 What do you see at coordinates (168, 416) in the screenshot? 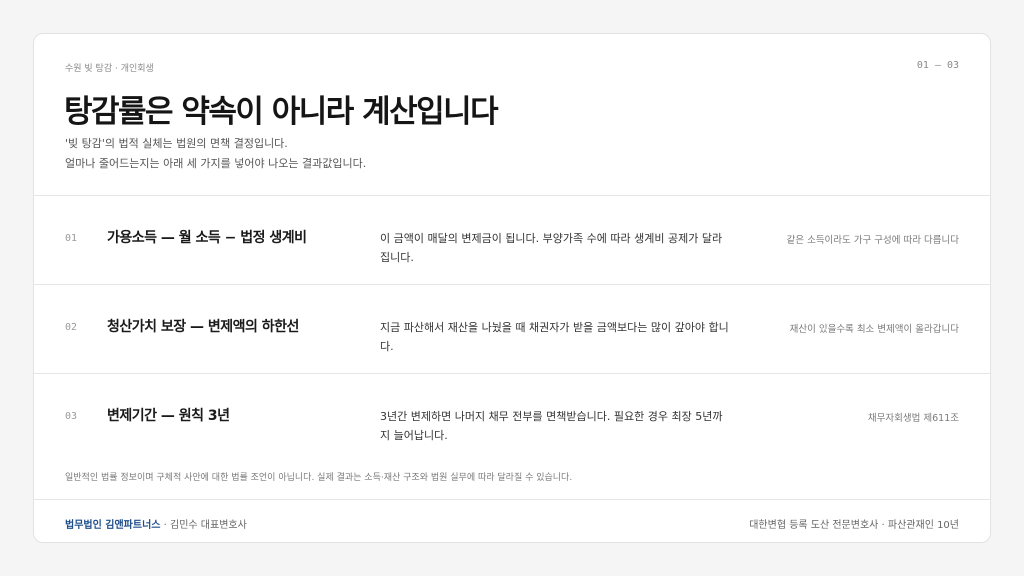
I see `row-title: 변제기간 — 원칙 3년` at bounding box center [168, 416].